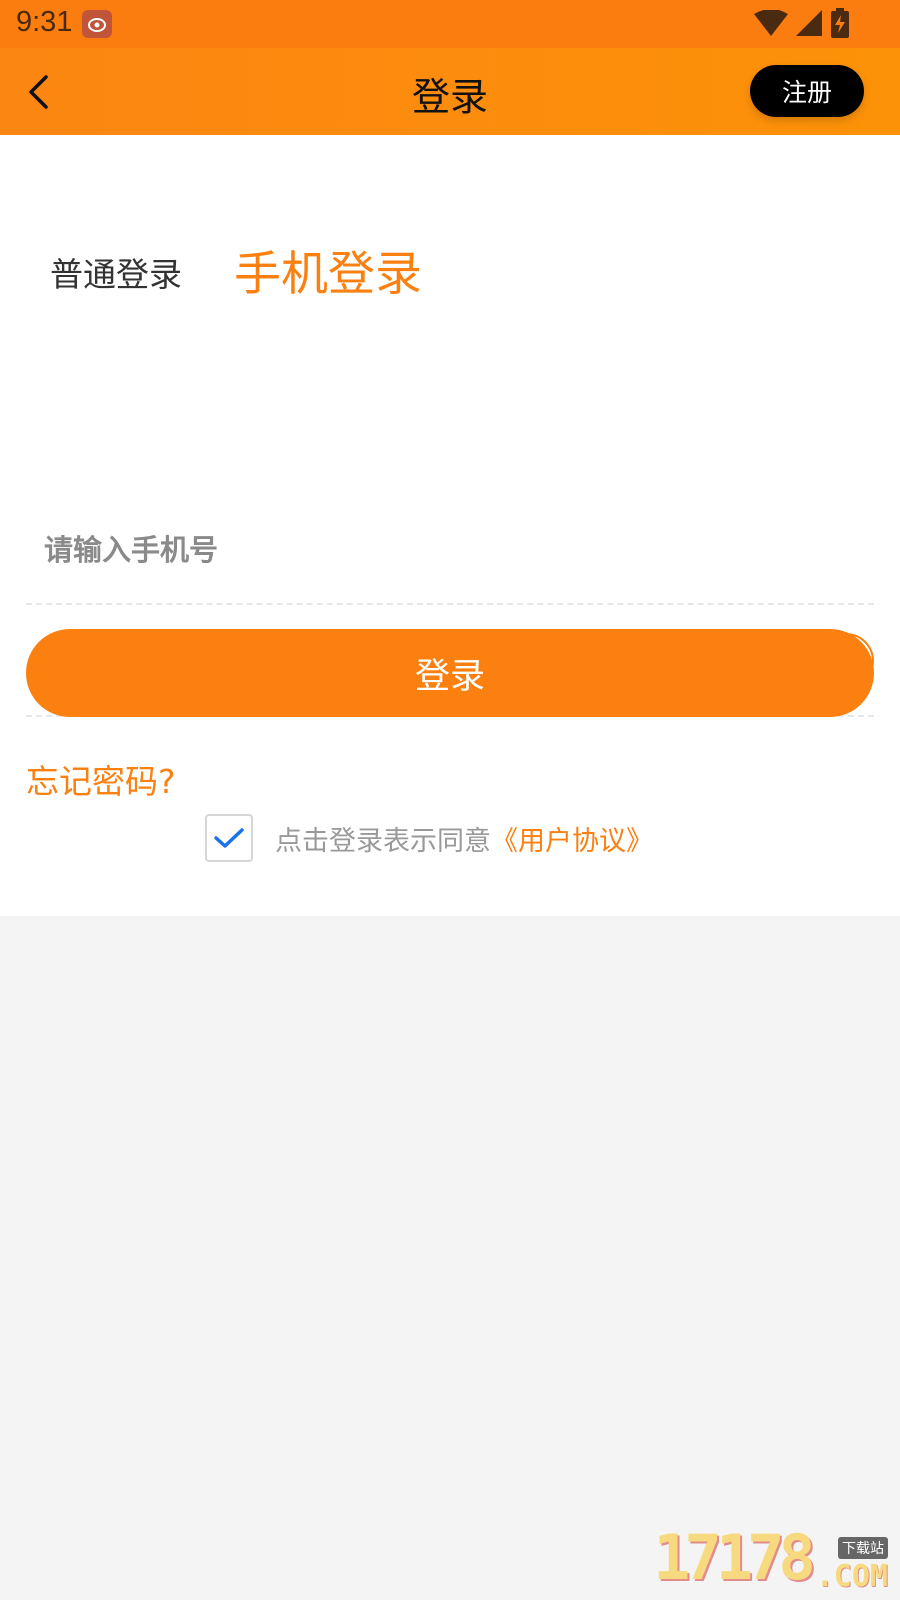  I want to click on phone-field-row, so click(450, 550).